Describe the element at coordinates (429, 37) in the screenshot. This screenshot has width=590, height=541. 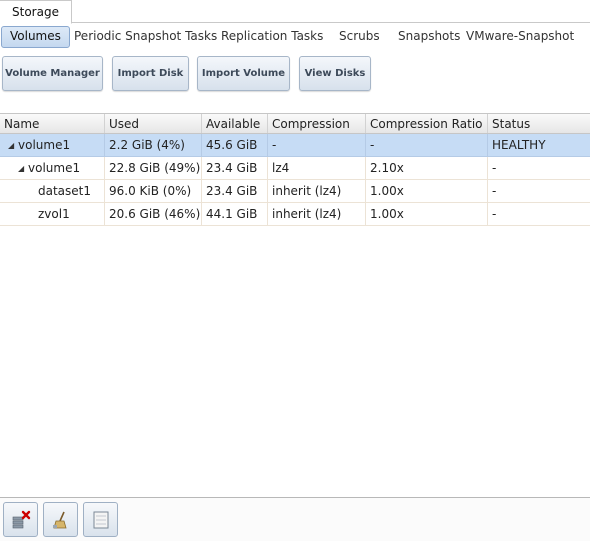
I see `subtab-snapshots: Snapshots` at that location.